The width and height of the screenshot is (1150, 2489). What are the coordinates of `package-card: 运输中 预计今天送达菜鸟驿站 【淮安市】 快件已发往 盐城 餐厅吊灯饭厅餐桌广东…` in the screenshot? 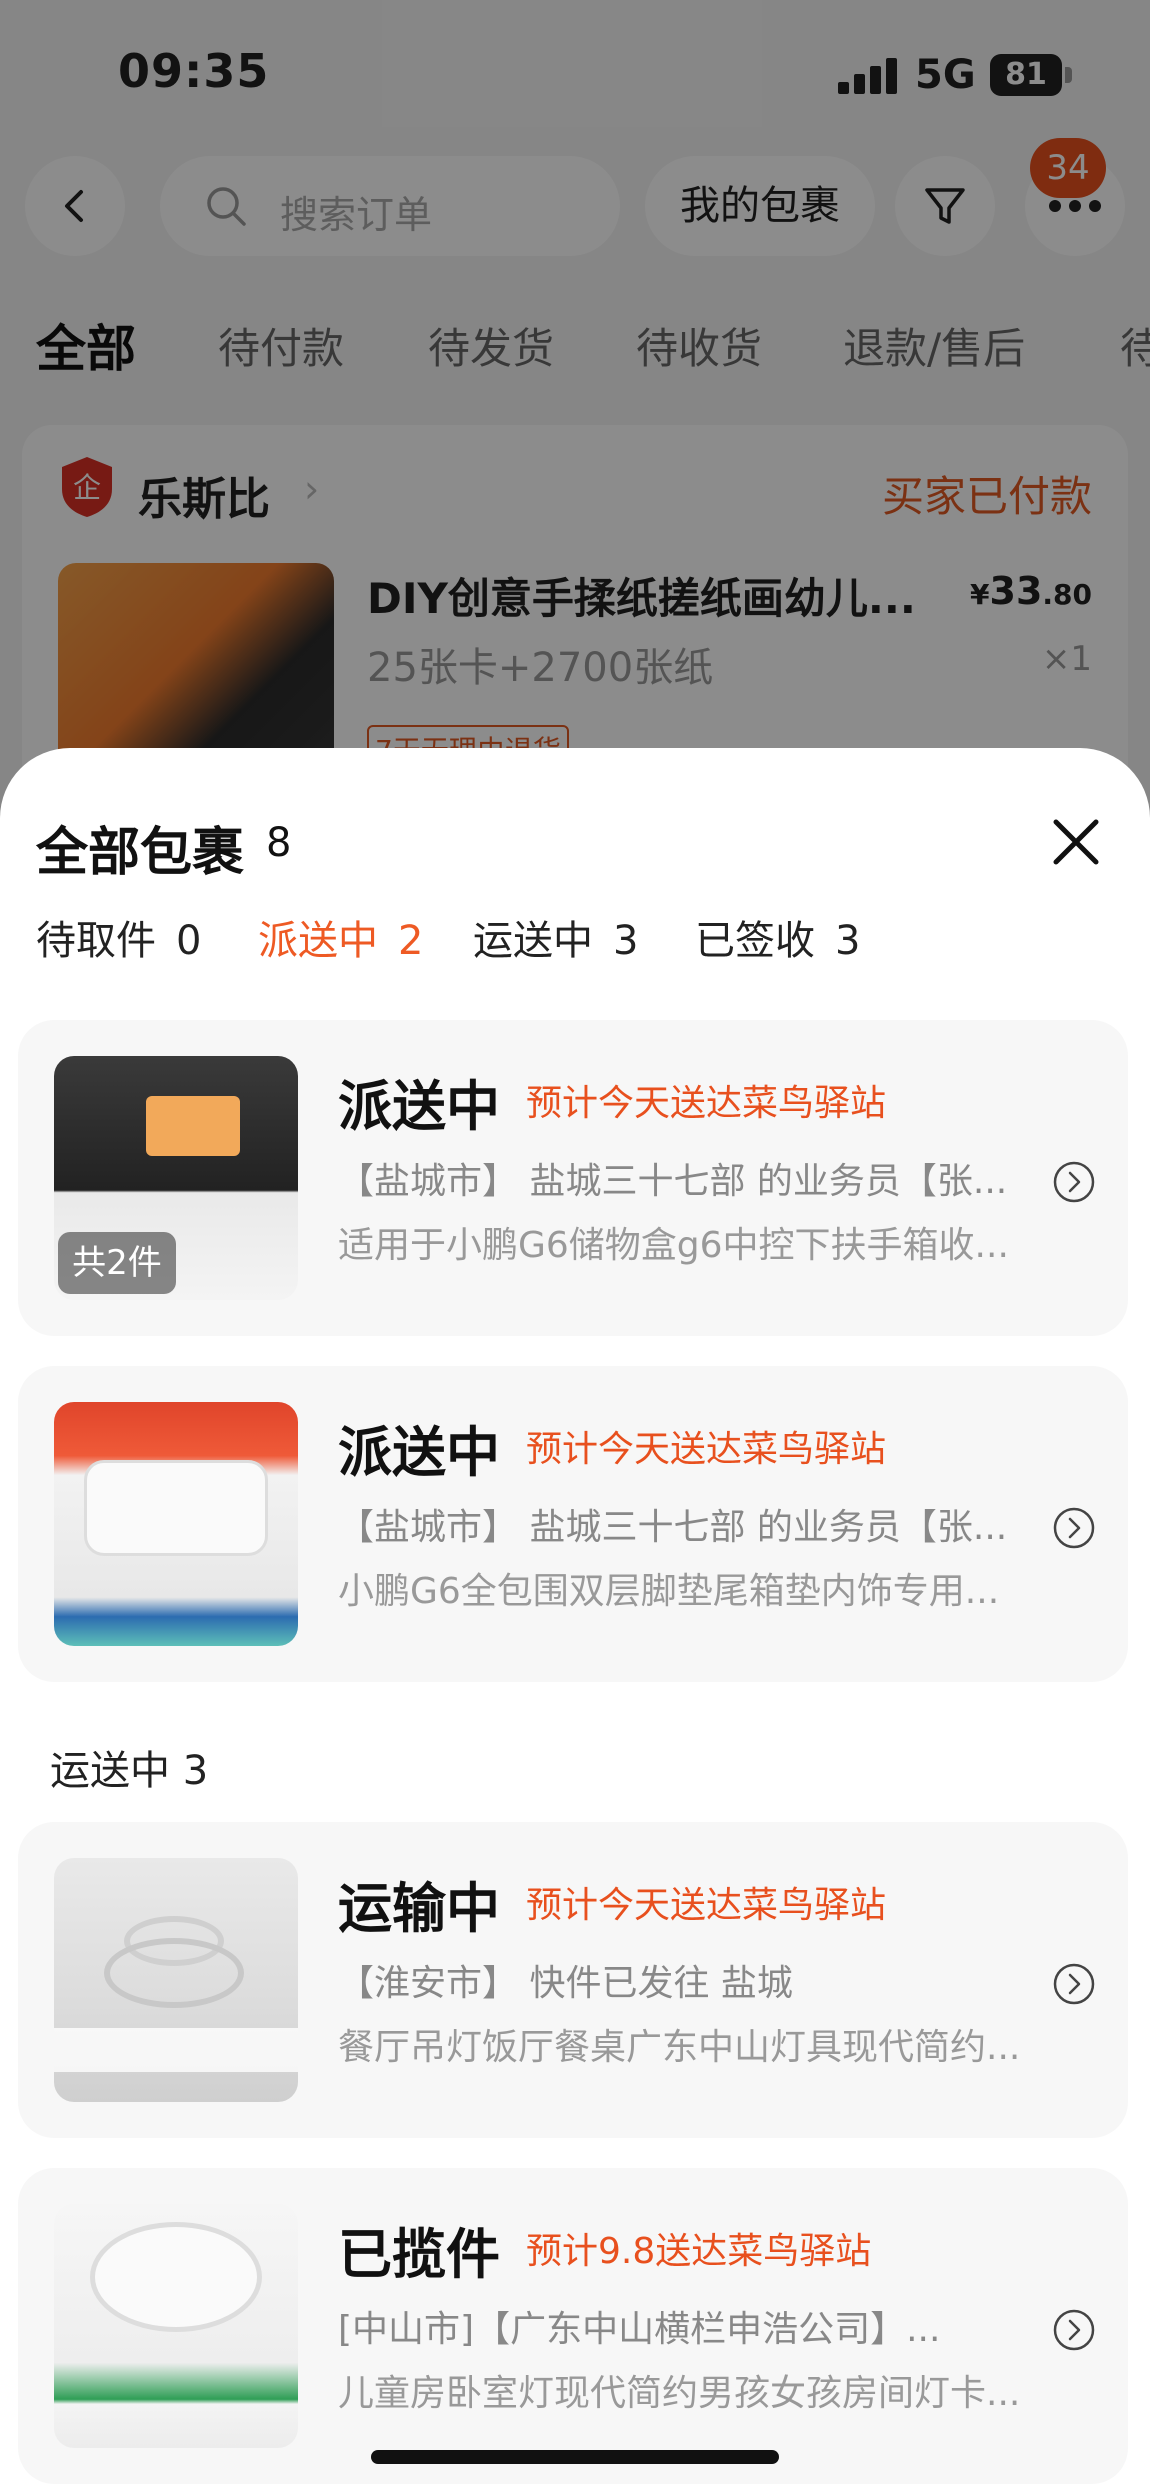 It's located at (573, 1980).